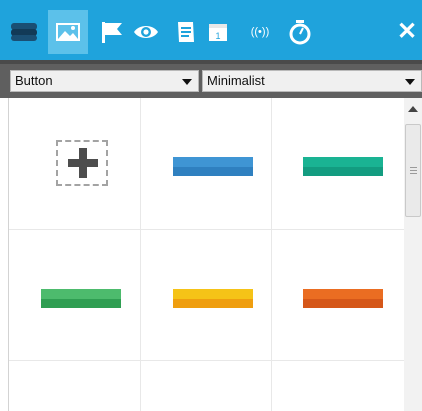 Image resolution: width=422 pixels, height=411 pixels. What do you see at coordinates (413, 254) in the screenshot?
I see `vertical-scrollbar` at bounding box center [413, 254].